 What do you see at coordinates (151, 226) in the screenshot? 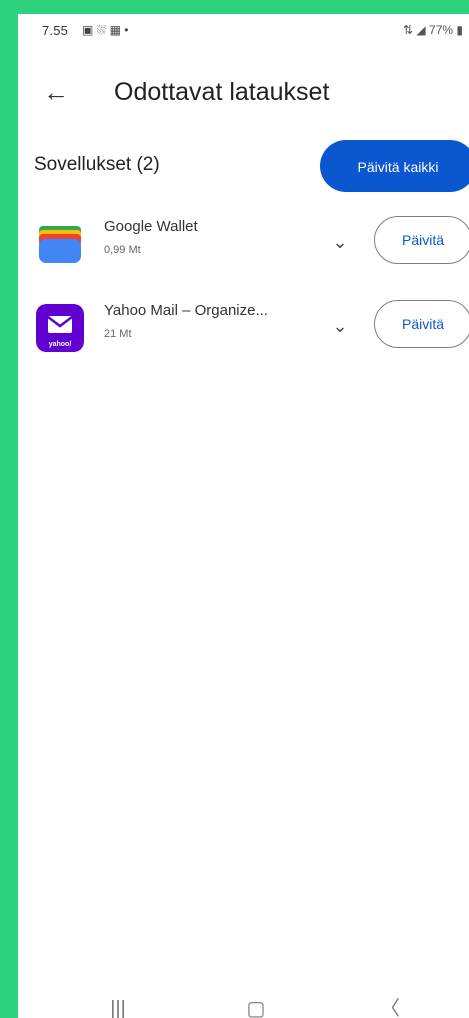
I see `app-name: Google Wallet` at bounding box center [151, 226].